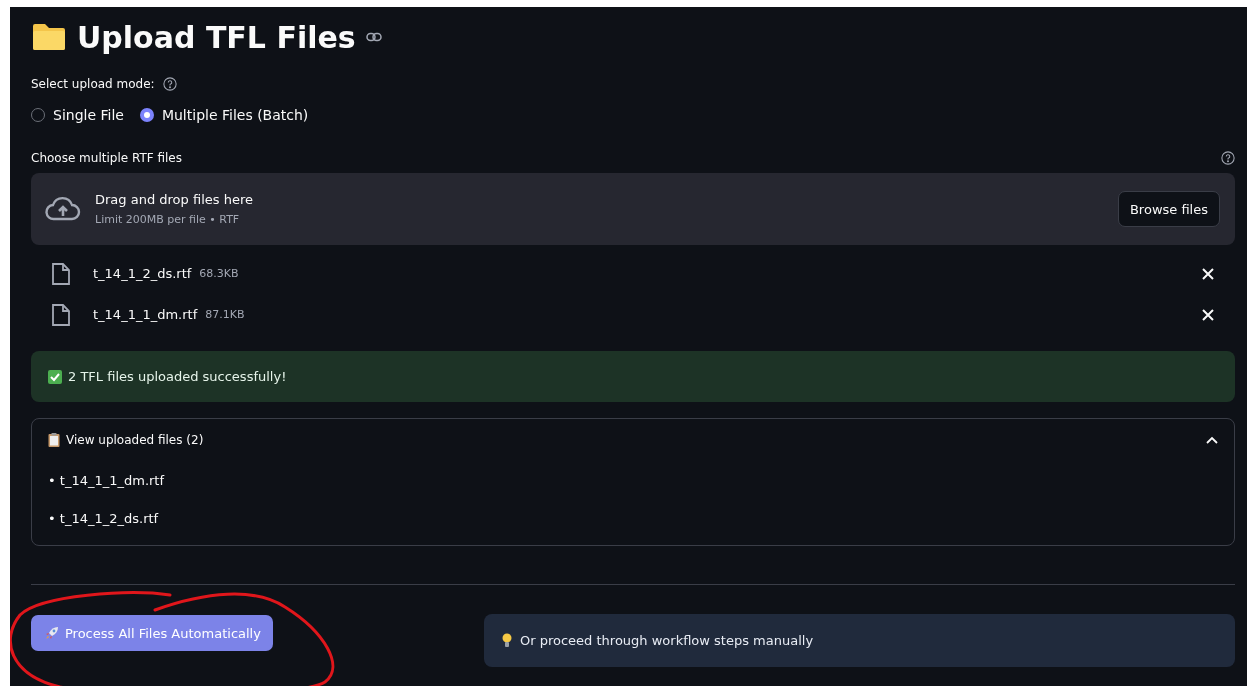  What do you see at coordinates (77, 115) in the screenshot?
I see `radio-option: Single File` at bounding box center [77, 115].